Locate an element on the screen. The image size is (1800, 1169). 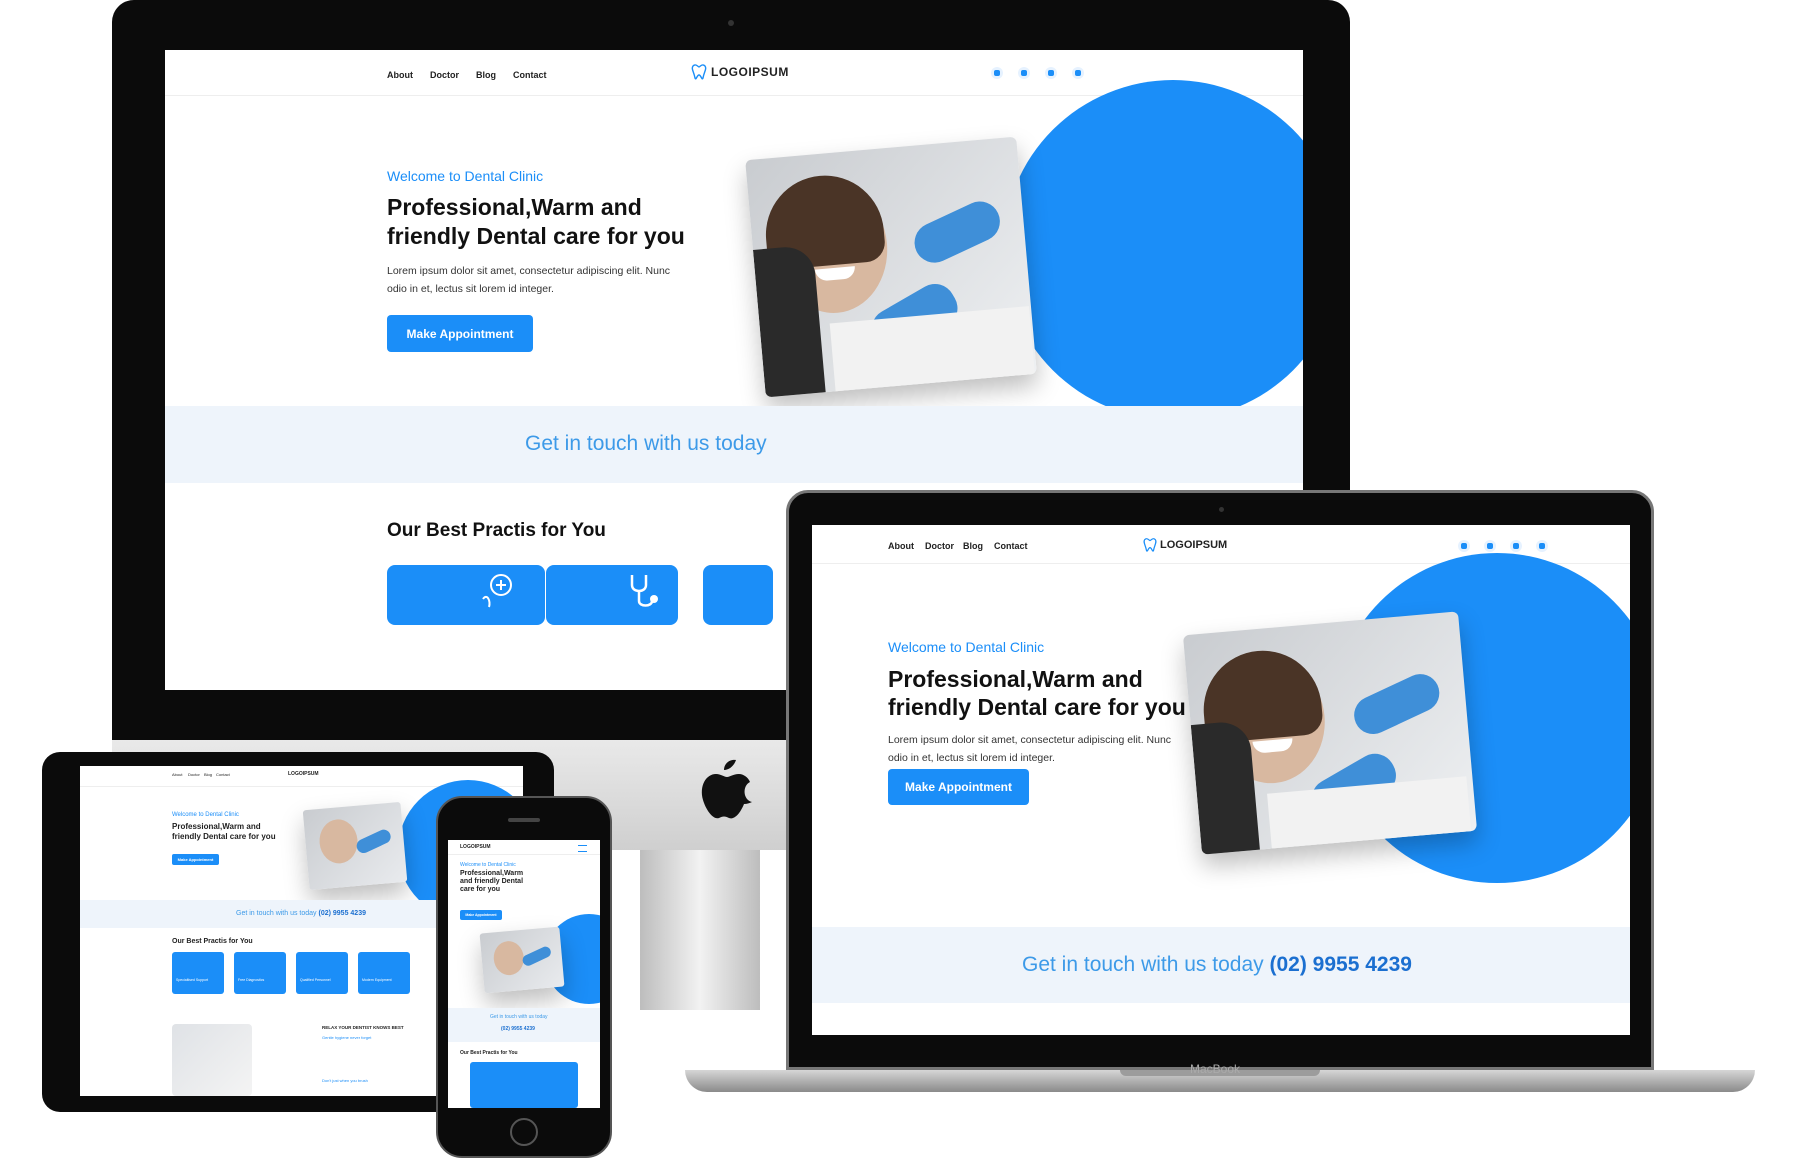
tablet-practice-card-3: Qualified Personnel is located at coordinates (322, 973).